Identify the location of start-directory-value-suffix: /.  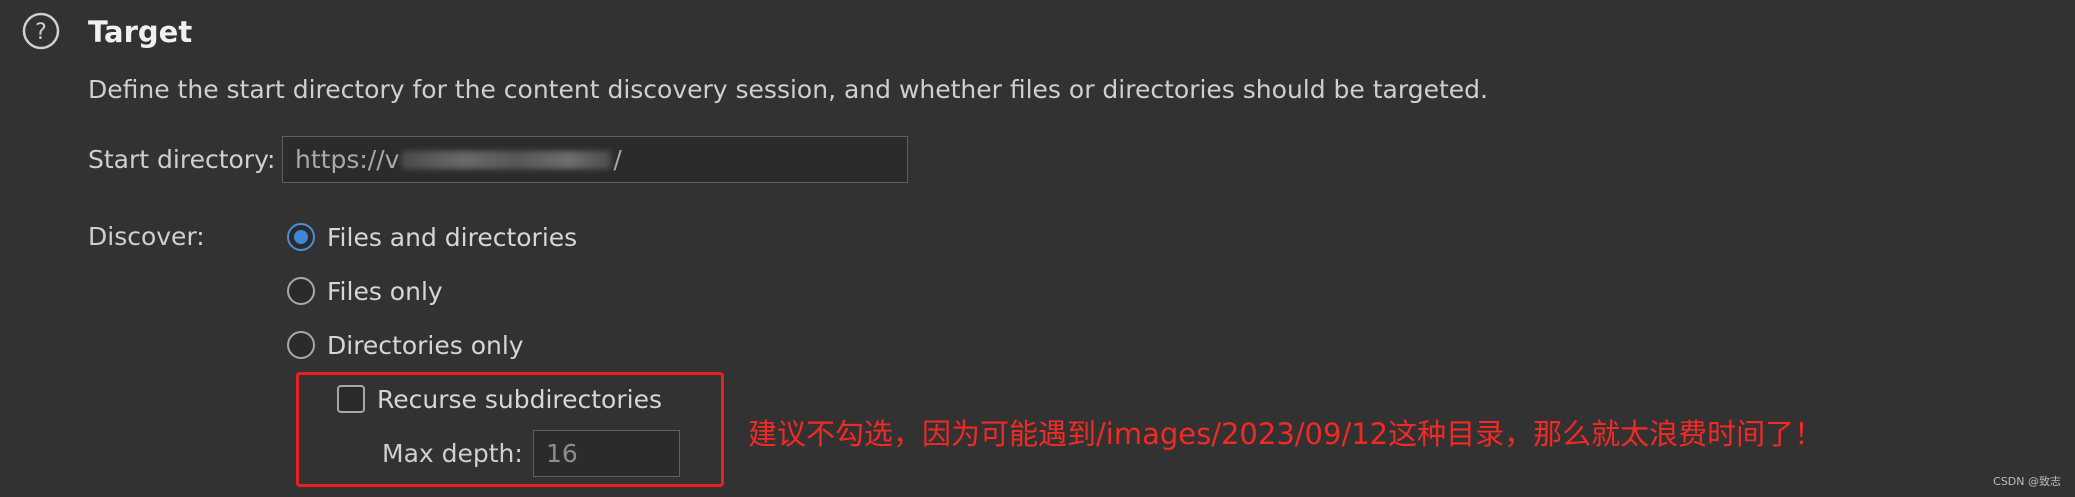
(617, 159).